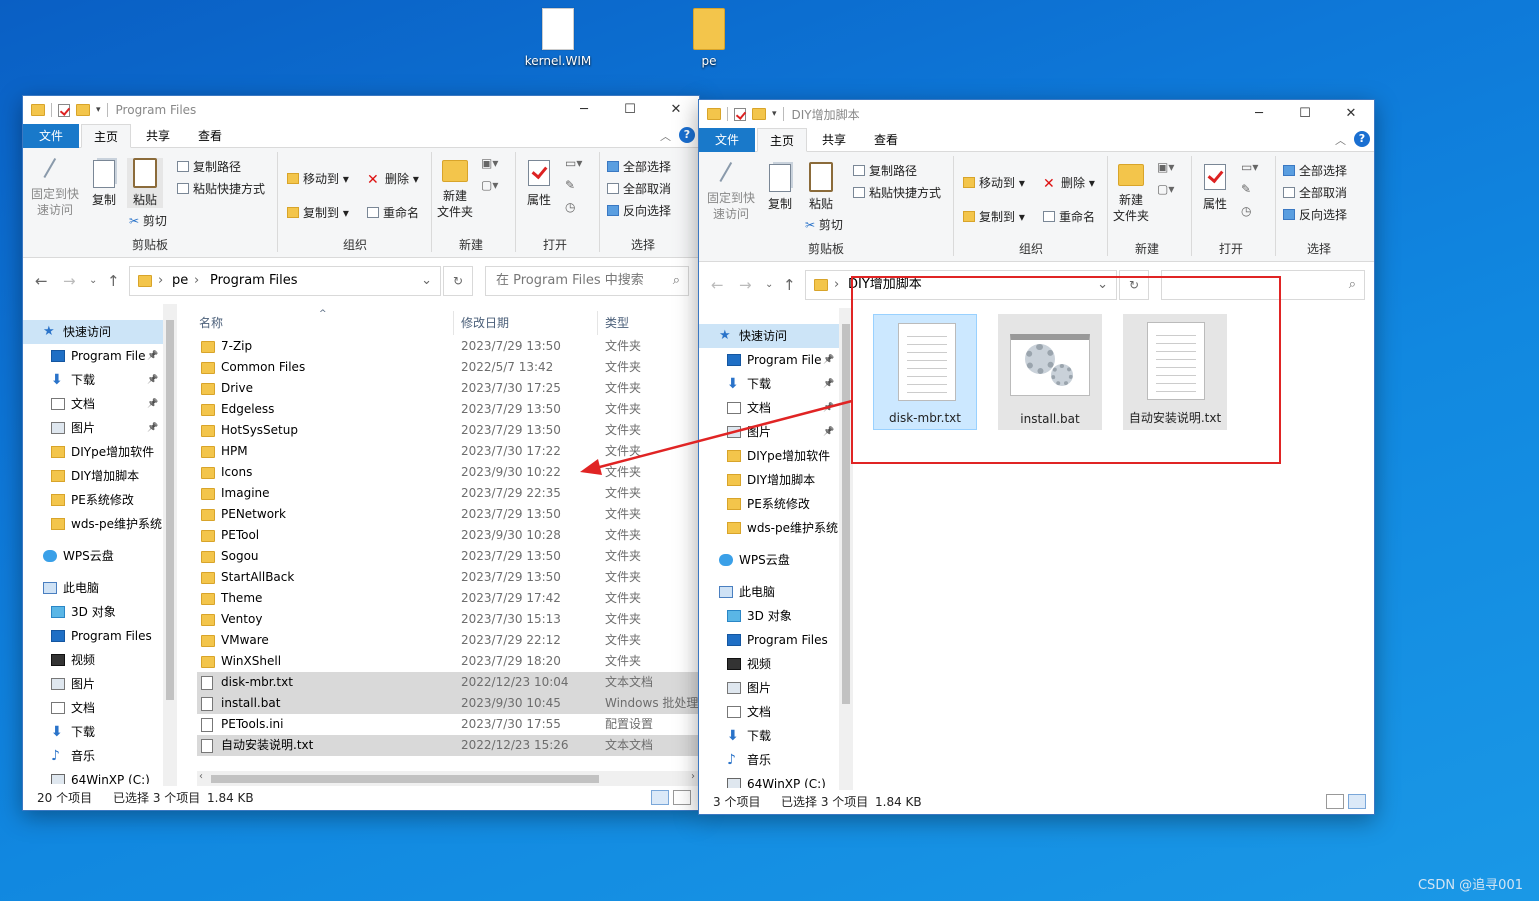 The image size is (1539, 901). I want to click on file-row: StartAllBack 2023/7/29 13:50 文件夹, so click(448, 577).